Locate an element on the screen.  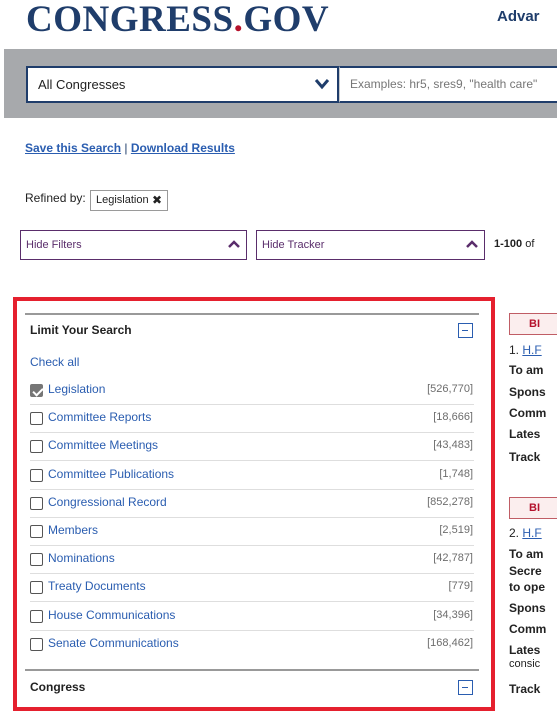
result-line: to ope is located at coordinates (527, 587).